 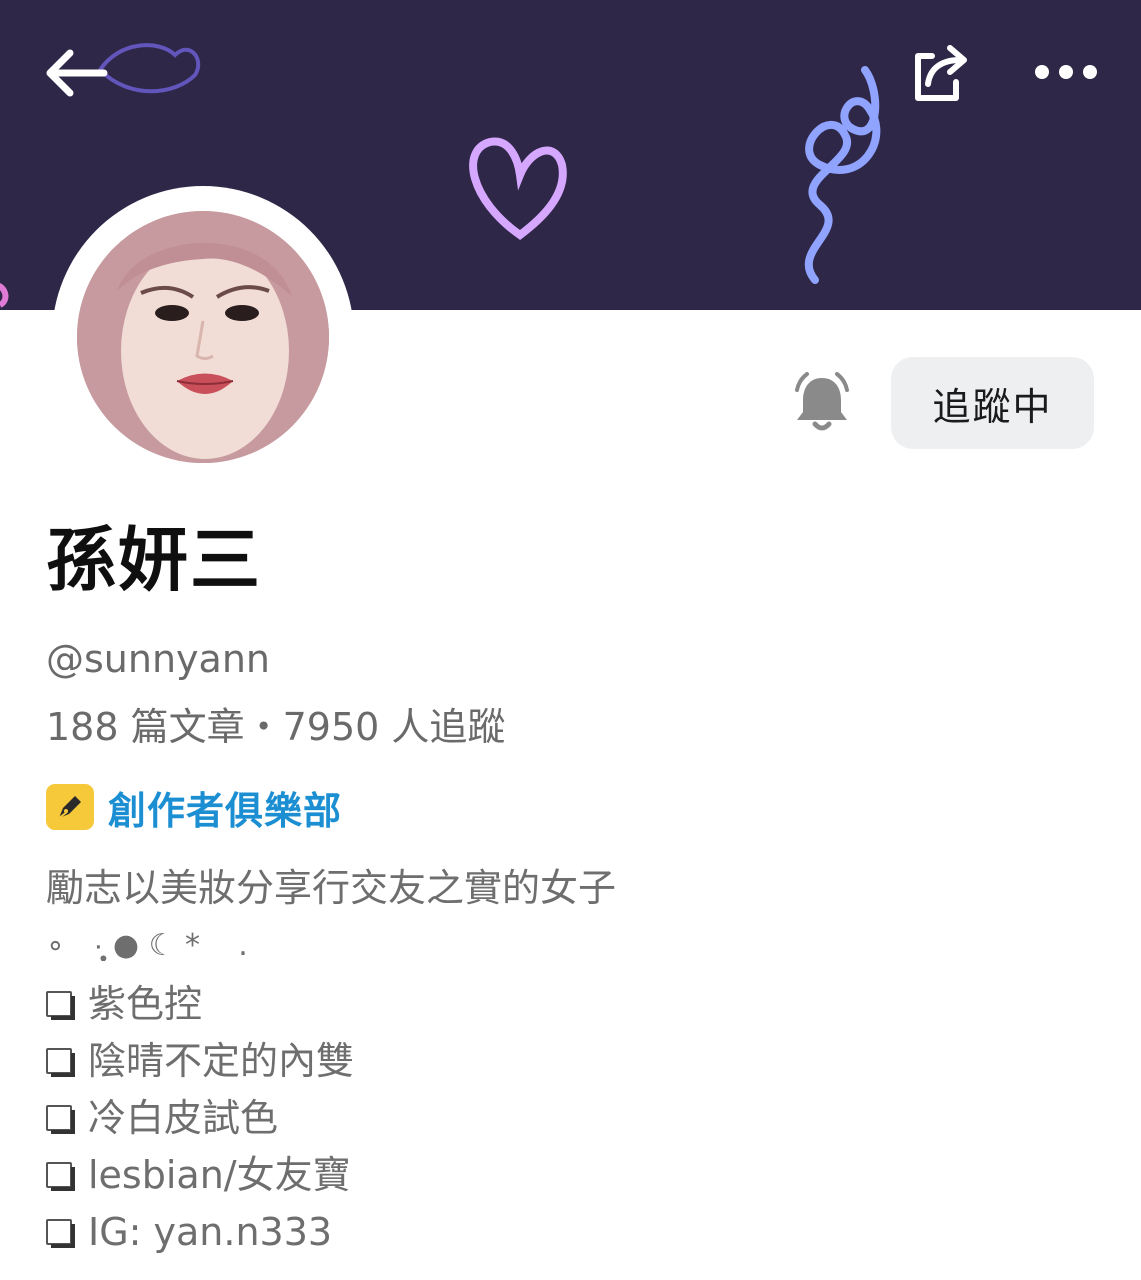 I want to click on bio-line-1: 勵志以美妝分享行交友之實的女子, so click(x=331, y=888).